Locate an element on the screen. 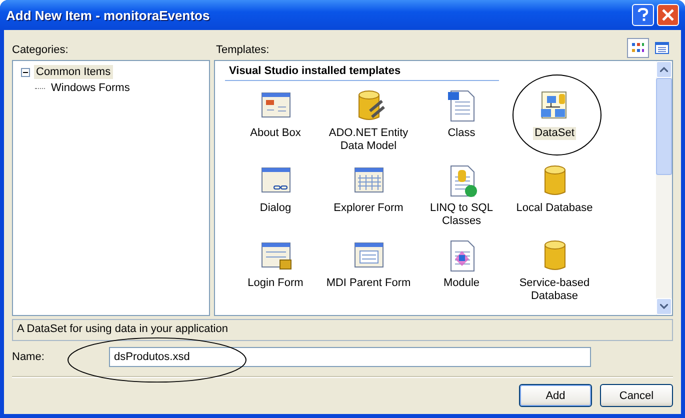 The height and width of the screenshot is (418, 685). scrollbar is located at coordinates (664, 188).